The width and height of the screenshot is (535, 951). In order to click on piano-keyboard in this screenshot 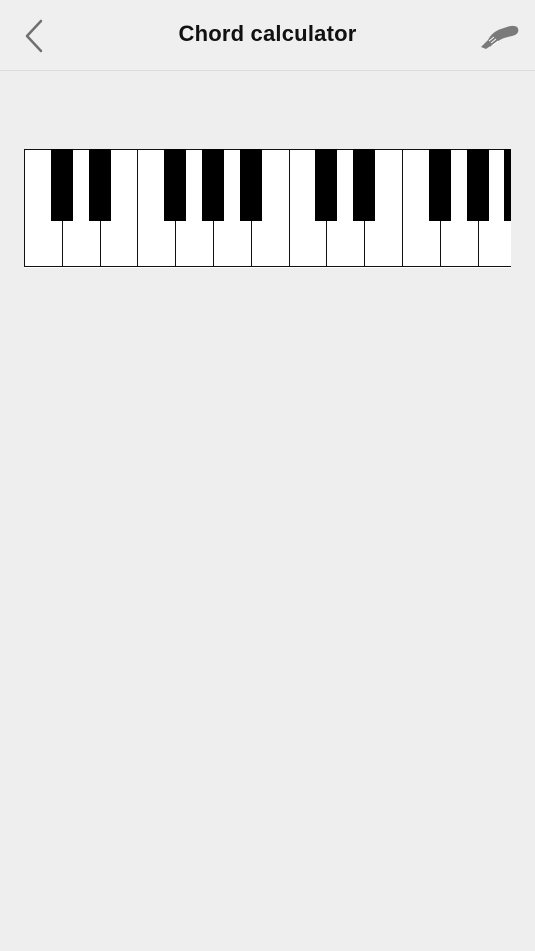, I will do `click(267, 208)`.